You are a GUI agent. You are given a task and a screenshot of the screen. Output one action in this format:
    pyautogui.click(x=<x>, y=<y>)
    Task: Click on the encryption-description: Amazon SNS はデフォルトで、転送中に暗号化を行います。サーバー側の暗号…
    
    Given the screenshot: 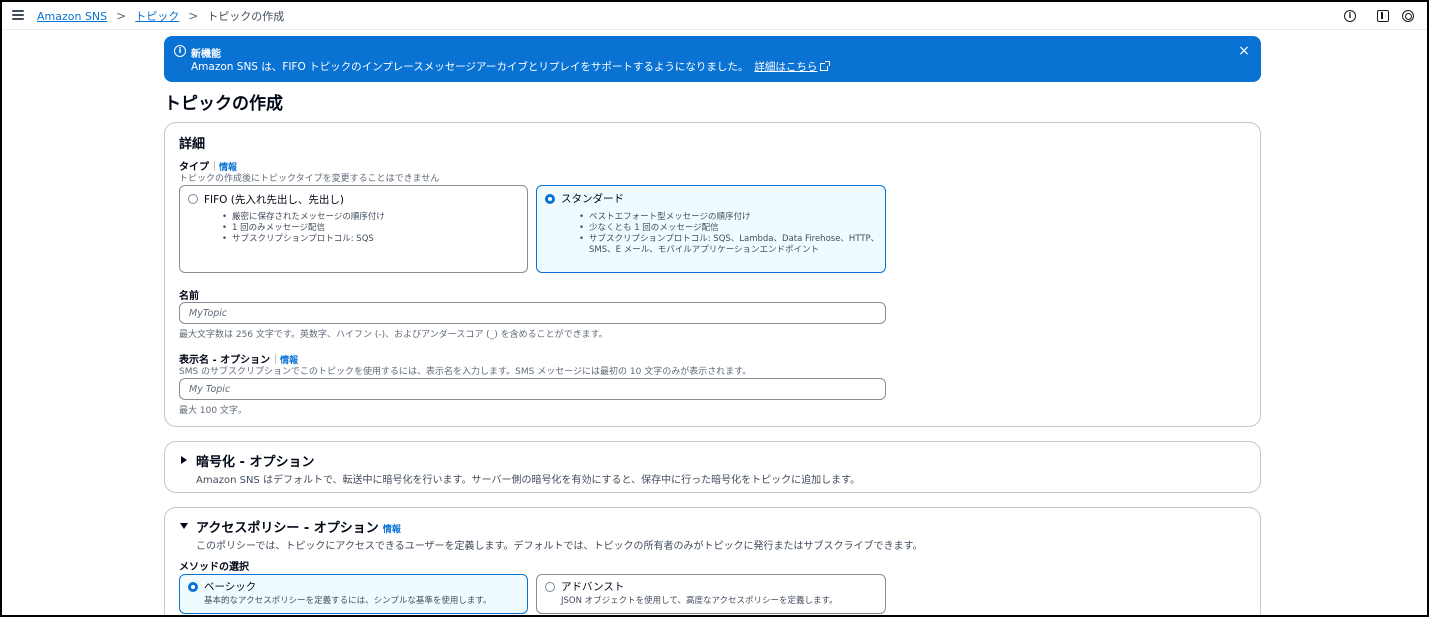 What is the action you would take?
    pyautogui.click(x=528, y=480)
    